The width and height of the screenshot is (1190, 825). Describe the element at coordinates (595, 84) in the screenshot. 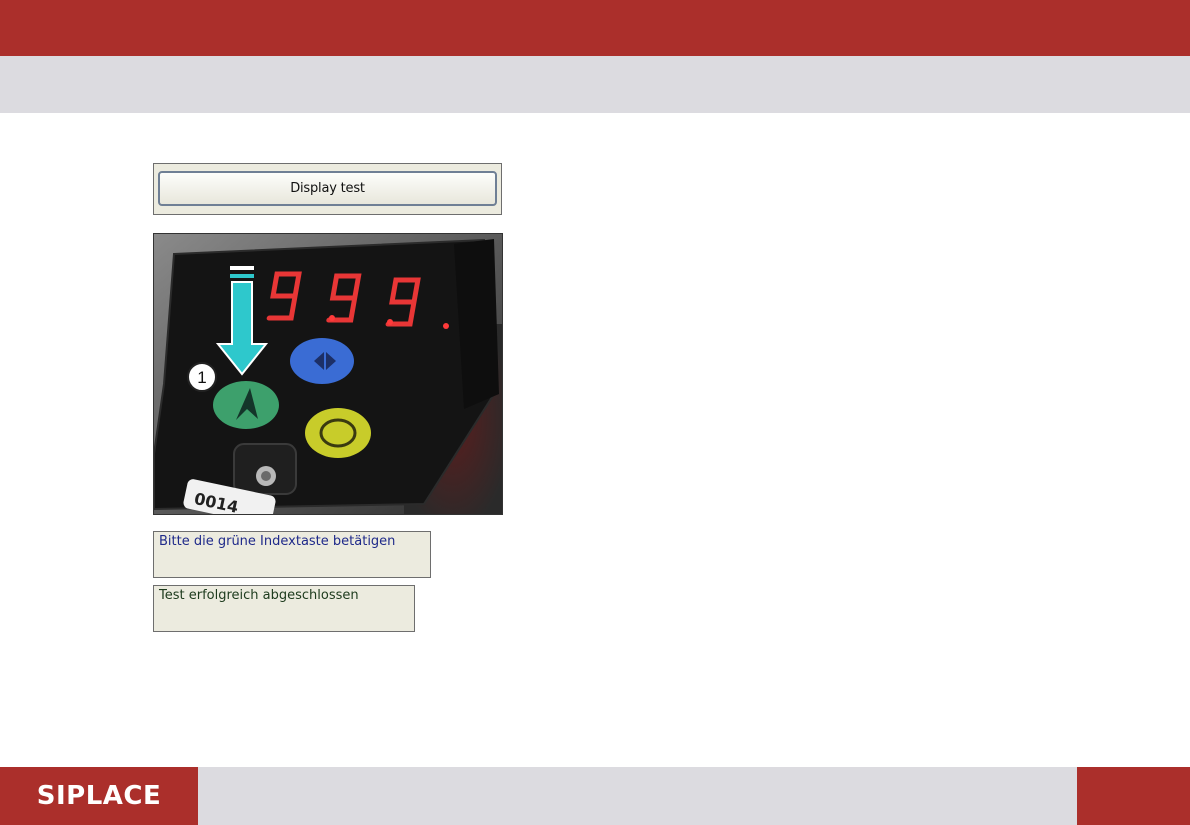

I see `sub-header-bar` at that location.